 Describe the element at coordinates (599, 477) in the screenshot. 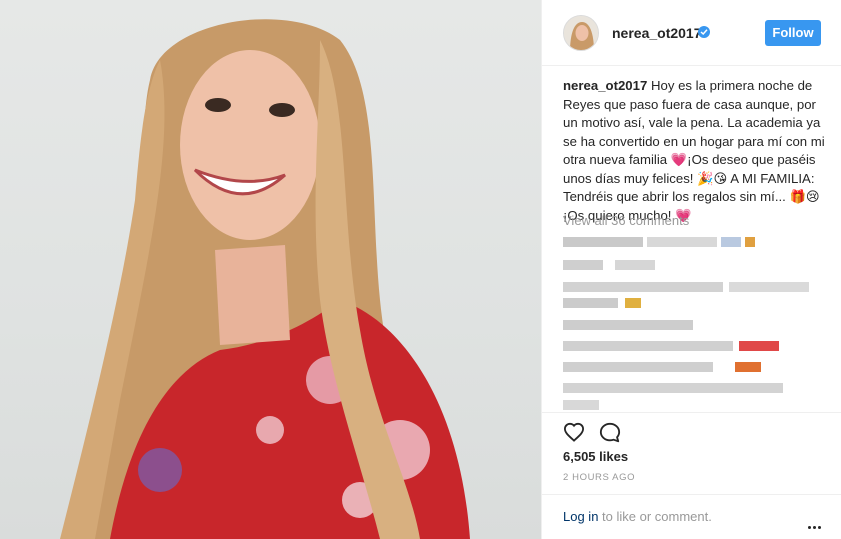

I see `post-timestamp: 2 HOURS AGO` at that location.